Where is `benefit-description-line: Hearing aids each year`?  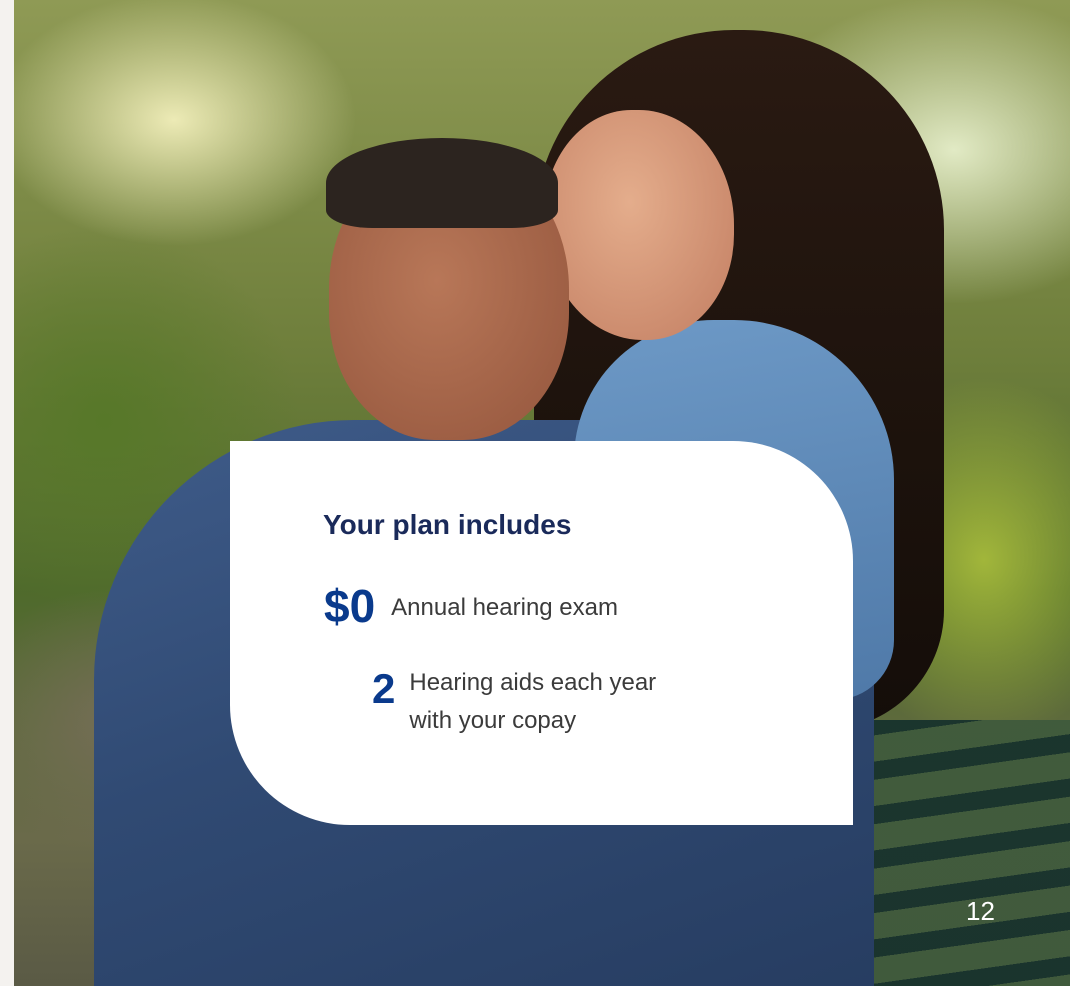 benefit-description-line: Hearing aids each year is located at coordinates (533, 682).